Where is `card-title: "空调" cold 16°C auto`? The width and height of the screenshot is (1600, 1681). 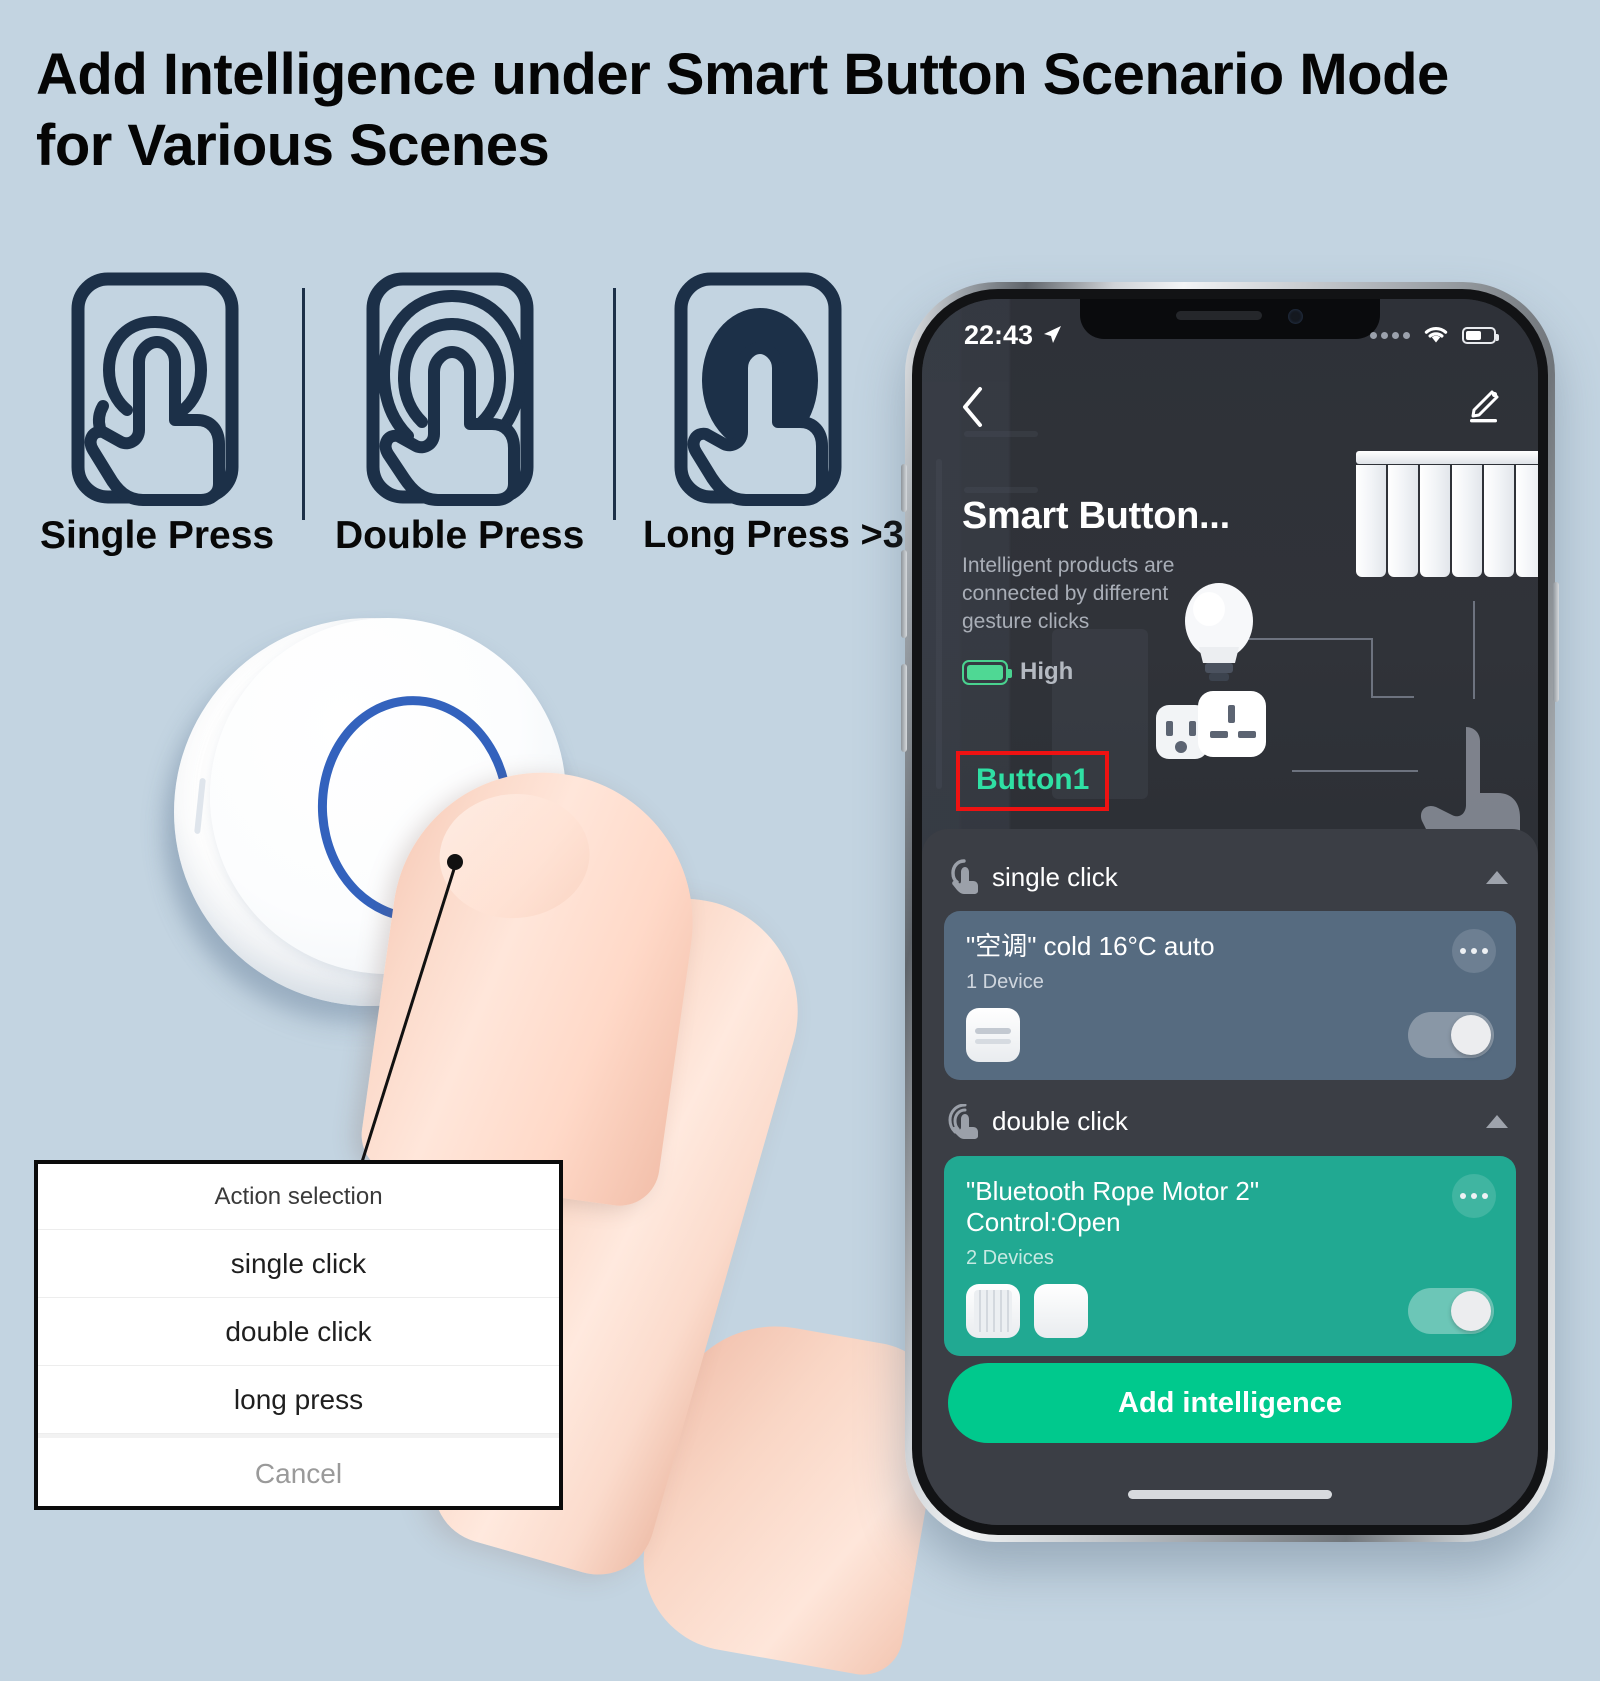
card-title: "空调" cold 16°C auto is located at coordinates (1090, 946).